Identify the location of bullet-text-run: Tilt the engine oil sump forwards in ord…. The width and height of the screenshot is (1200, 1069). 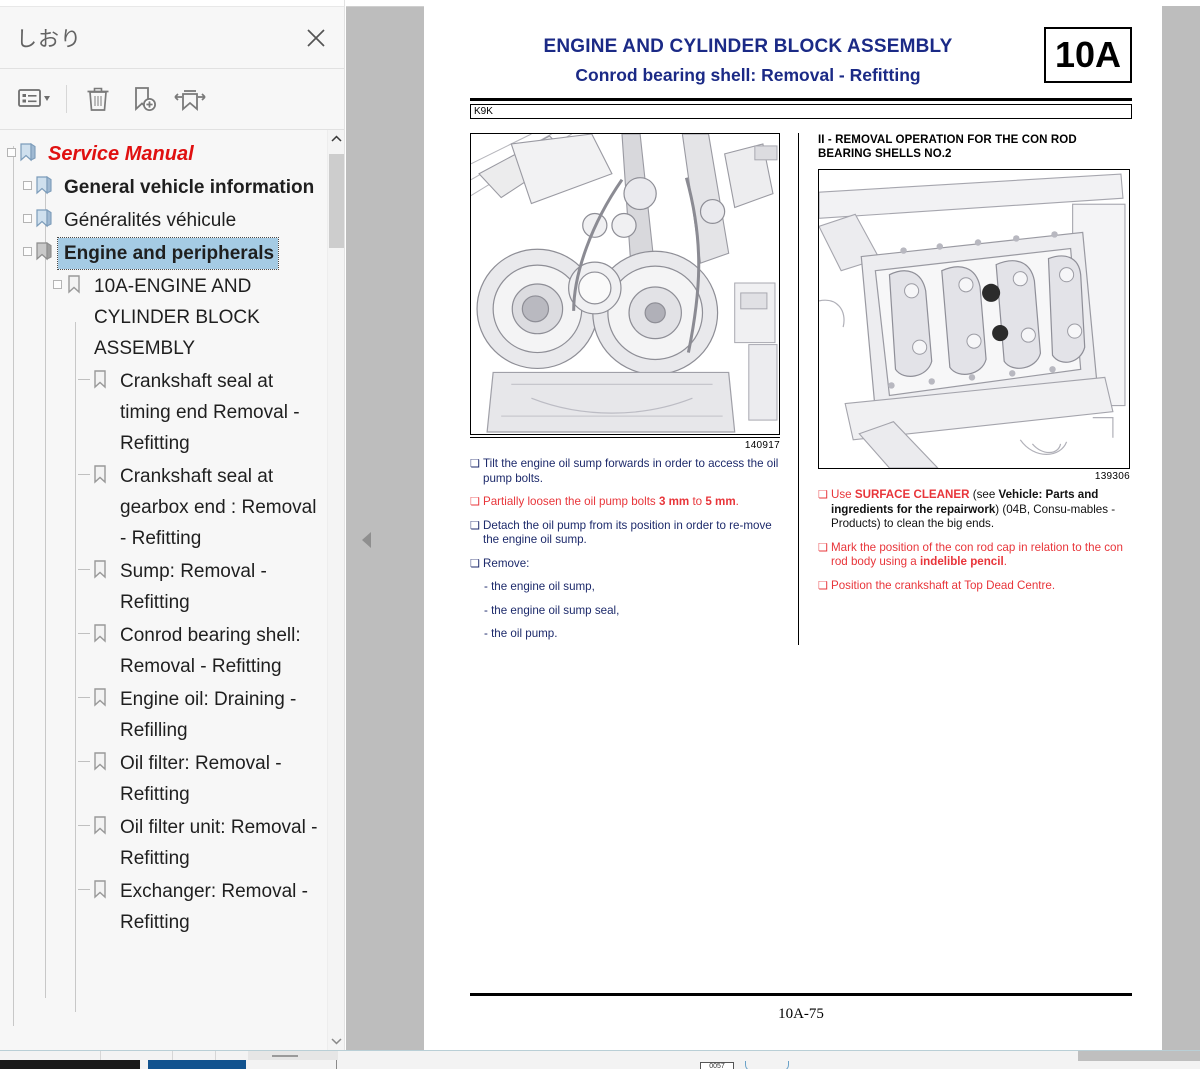
(631, 471).